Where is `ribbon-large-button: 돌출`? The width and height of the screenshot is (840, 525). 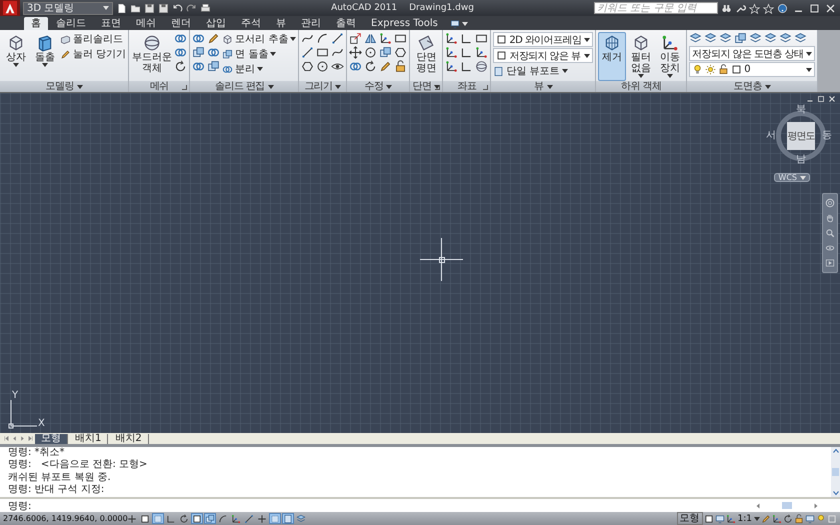 ribbon-large-button: 돌출 is located at coordinates (45, 56).